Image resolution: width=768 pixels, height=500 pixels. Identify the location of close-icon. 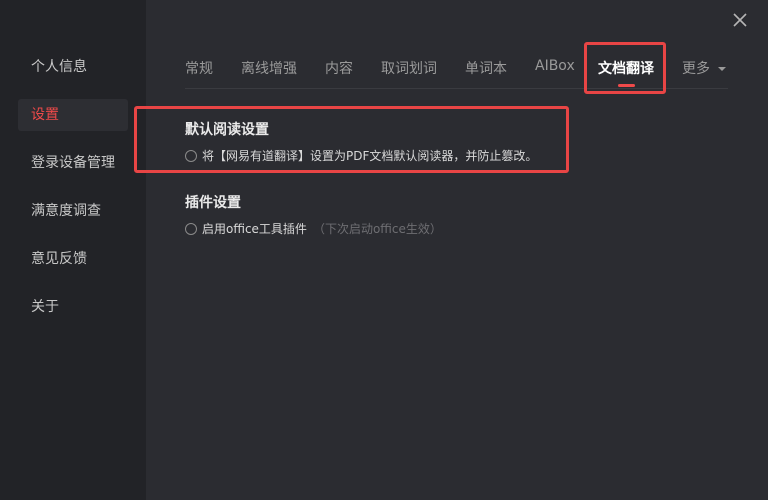
(740, 20).